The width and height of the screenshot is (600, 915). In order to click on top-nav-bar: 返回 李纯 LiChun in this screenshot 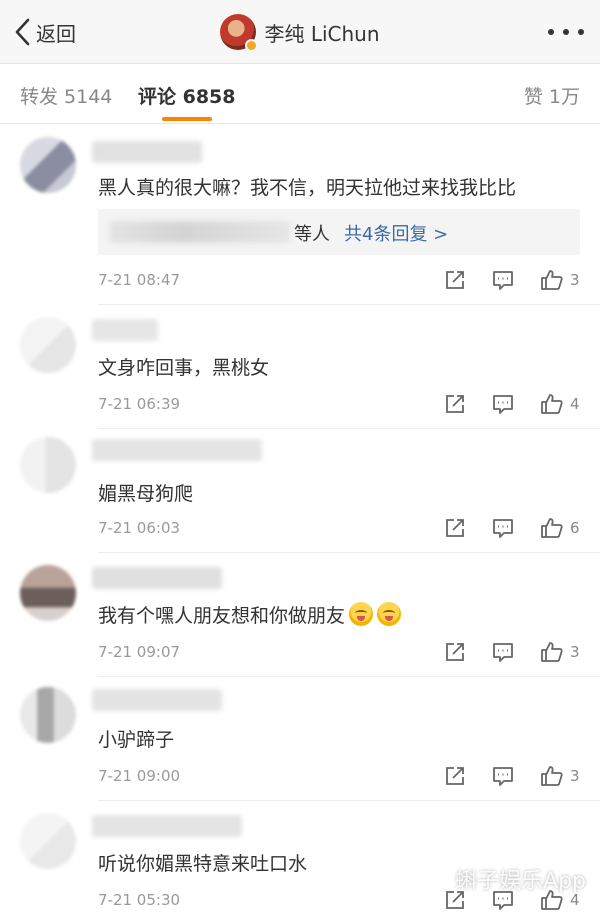, I will do `click(300, 32)`.